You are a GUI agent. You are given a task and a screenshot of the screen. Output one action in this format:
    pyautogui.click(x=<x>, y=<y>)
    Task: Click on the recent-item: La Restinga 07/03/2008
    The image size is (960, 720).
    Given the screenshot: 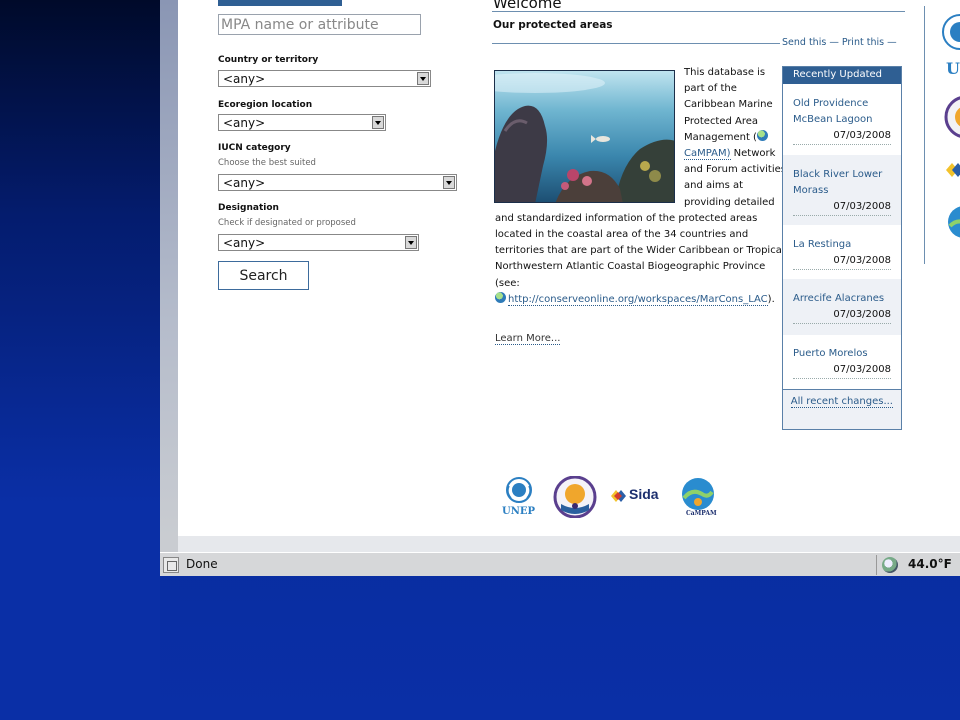 What is the action you would take?
    pyautogui.click(x=842, y=252)
    